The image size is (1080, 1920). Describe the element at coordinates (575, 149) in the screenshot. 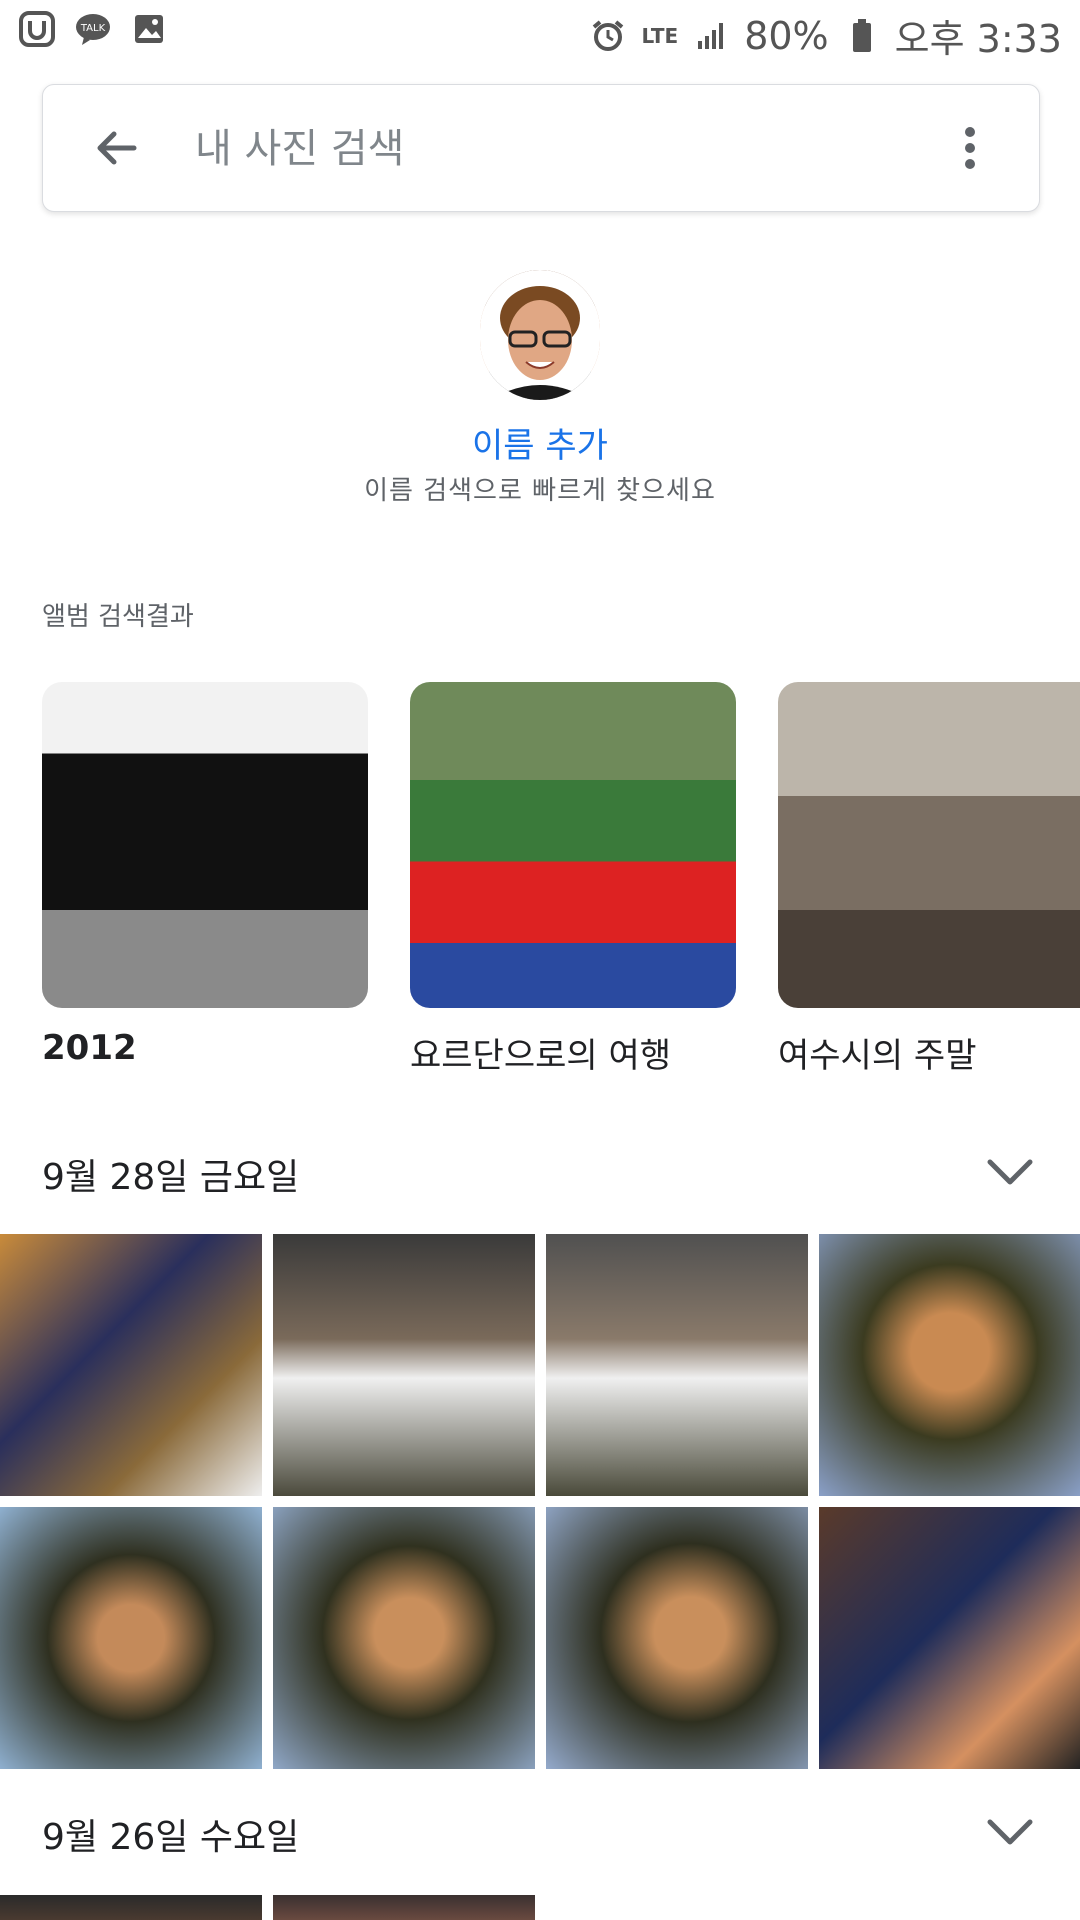

I see `search-input` at that location.